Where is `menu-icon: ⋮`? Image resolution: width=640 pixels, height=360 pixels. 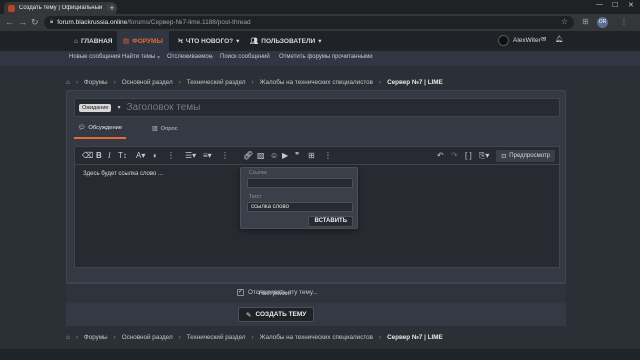 menu-icon: ⋮ is located at coordinates (624, 21).